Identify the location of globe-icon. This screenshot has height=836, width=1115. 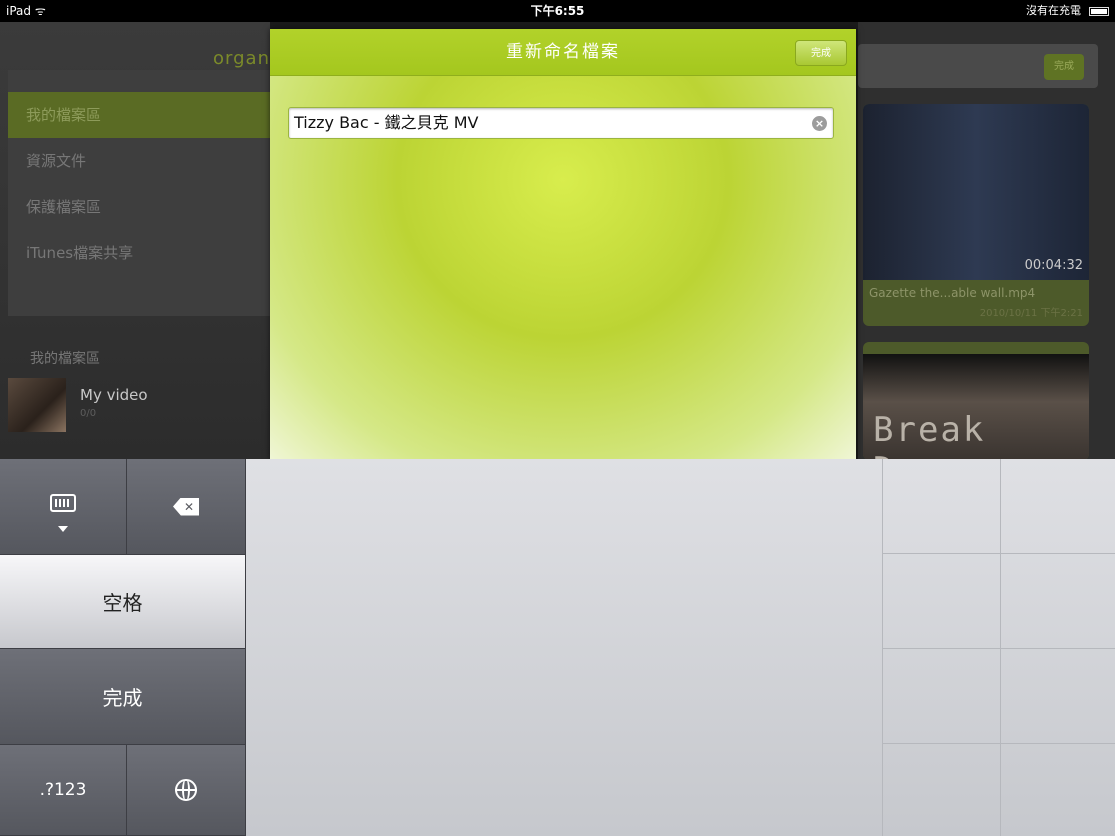
(186, 790).